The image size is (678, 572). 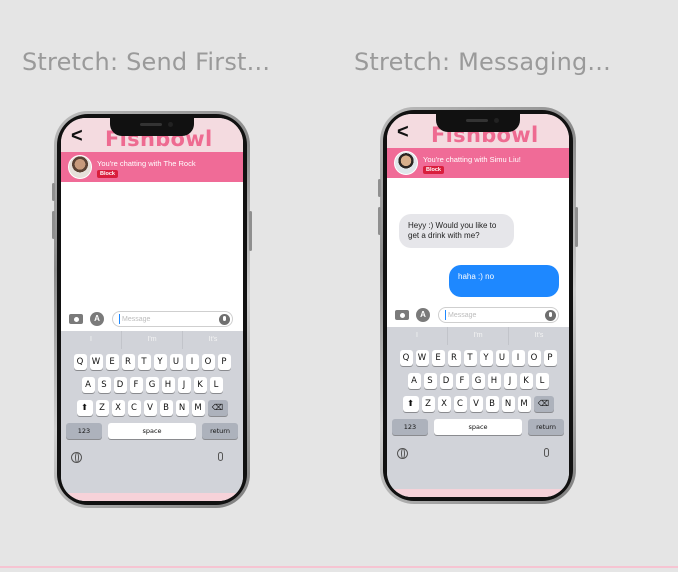 What do you see at coordinates (504, 281) in the screenshot?
I see `message-bubble-sent: haha :) no` at bounding box center [504, 281].